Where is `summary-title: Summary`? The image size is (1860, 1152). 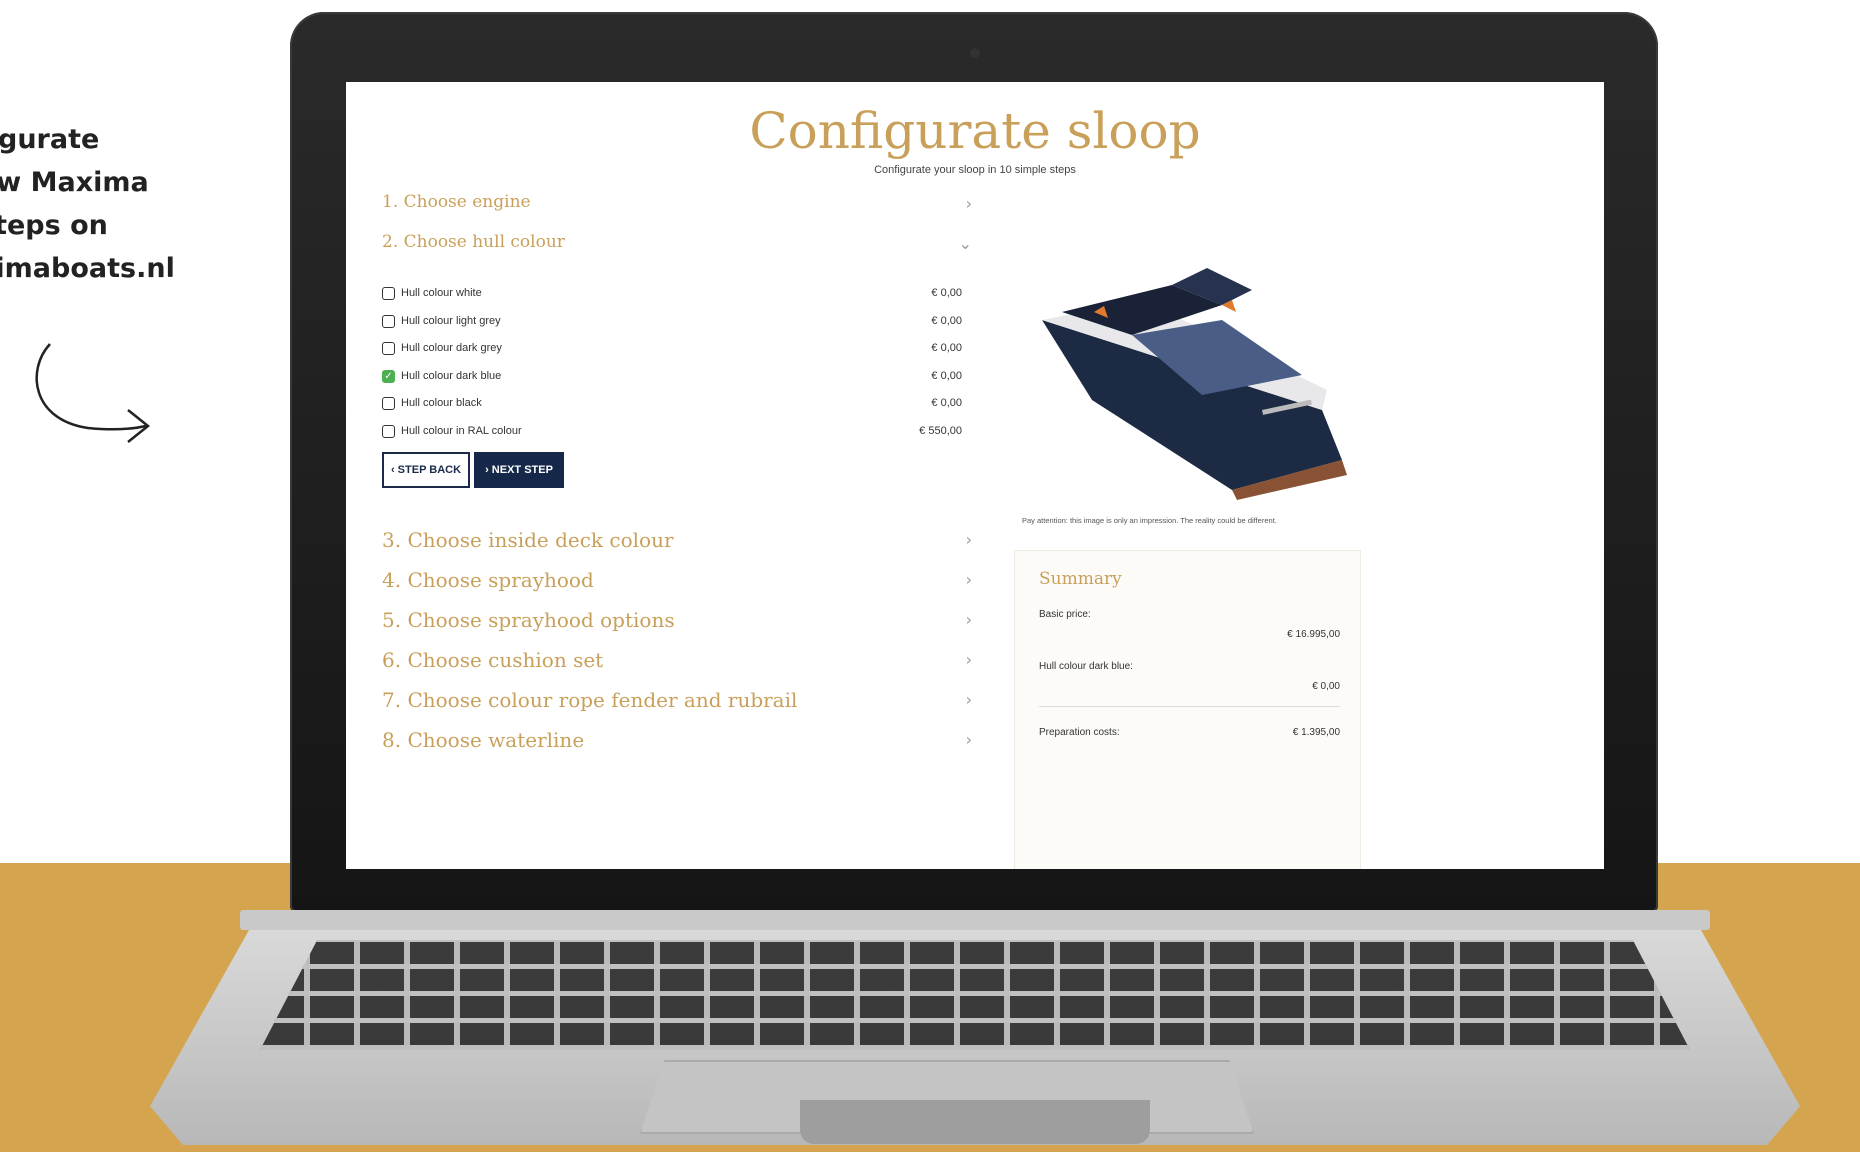 summary-title: Summary is located at coordinates (1080, 579).